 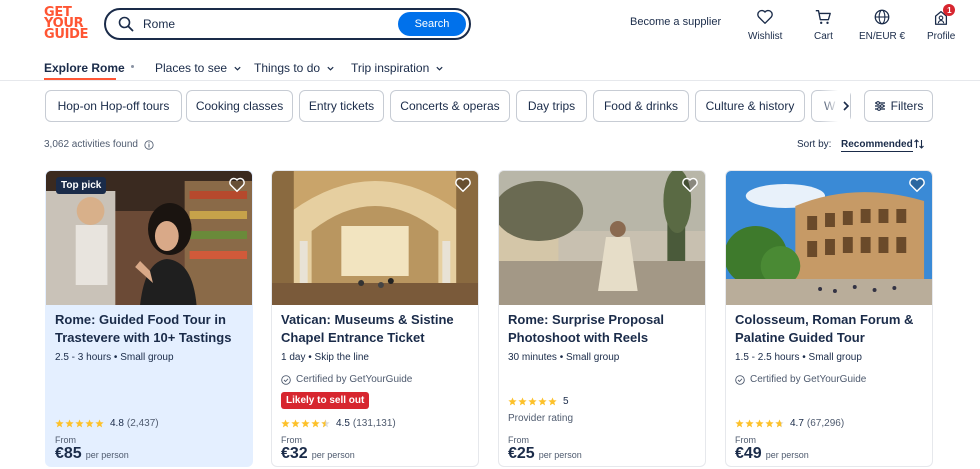 I want to click on logo: GET YOUR GUIDE, so click(x=67, y=23).